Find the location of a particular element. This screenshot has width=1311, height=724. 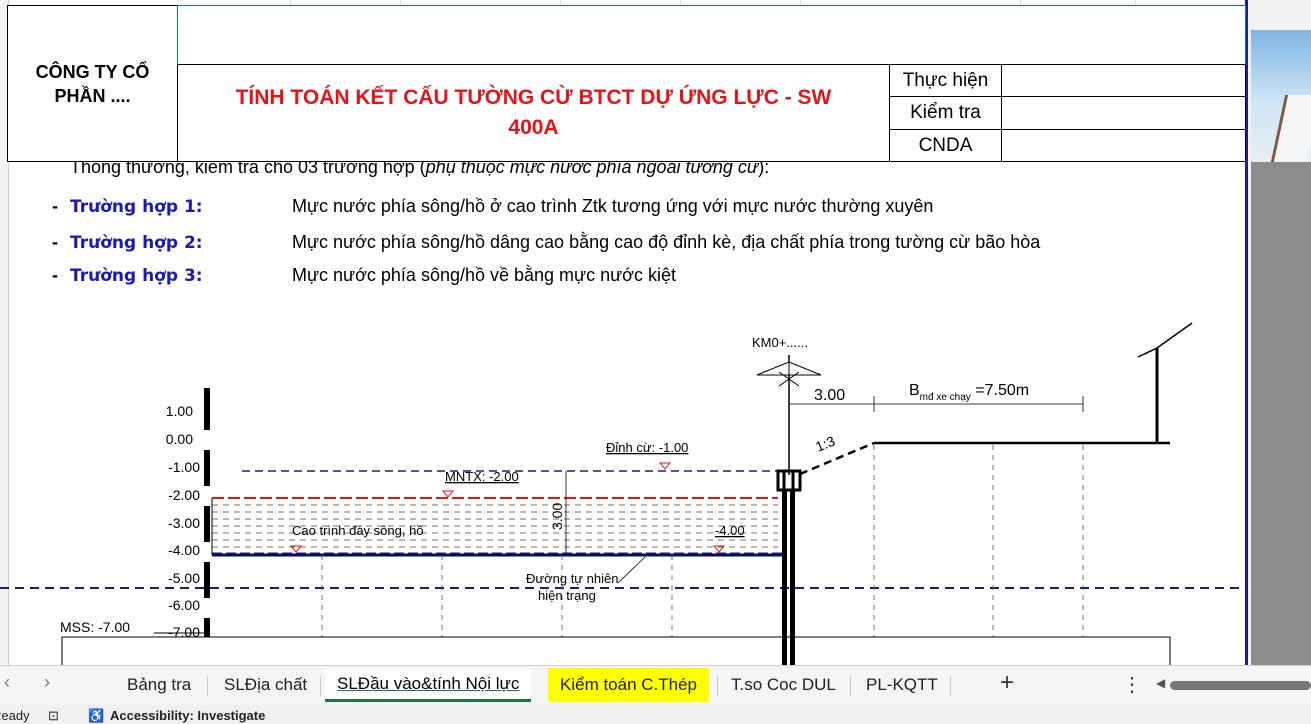

case-label: Trường hợp 2: is located at coordinates (136, 243).